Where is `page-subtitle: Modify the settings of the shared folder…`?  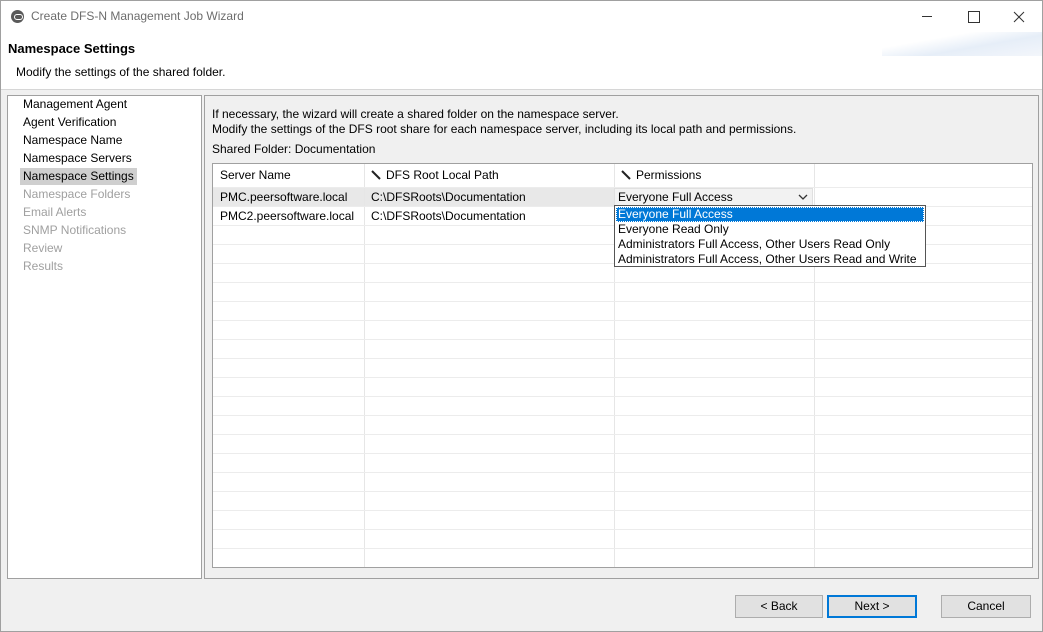 page-subtitle: Modify the settings of the shared folder… is located at coordinates (121, 72).